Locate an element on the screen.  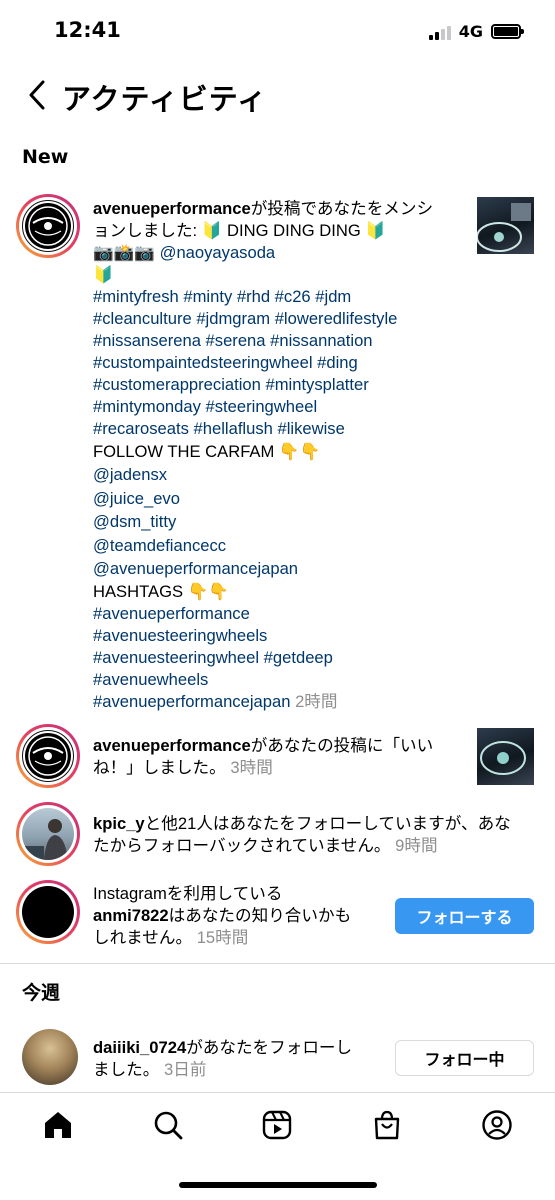
chevron-left-icon is located at coordinates (37, 95).